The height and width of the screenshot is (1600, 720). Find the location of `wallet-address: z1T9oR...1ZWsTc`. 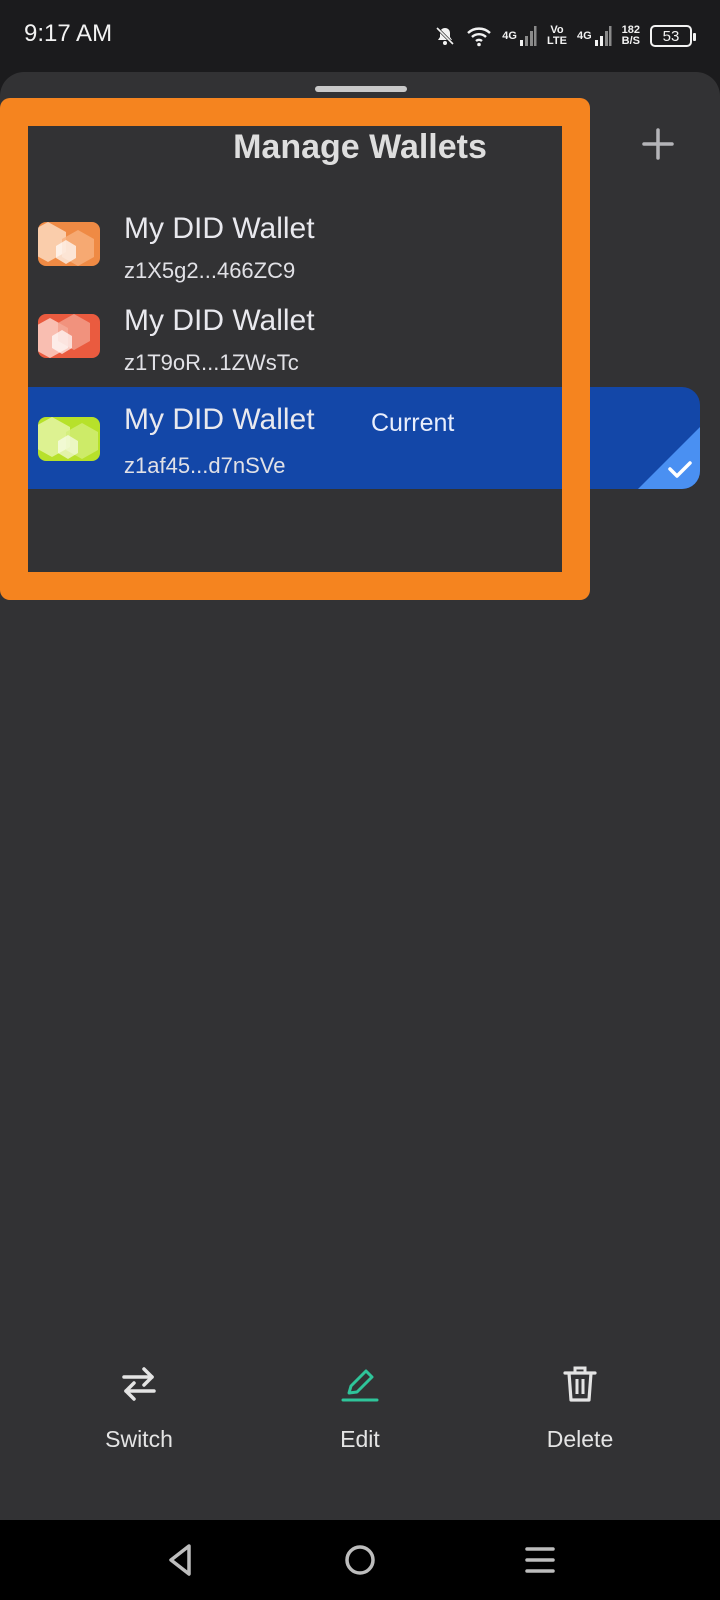

wallet-address: z1T9oR...1ZWsTc is located at coordinates (211, 362).